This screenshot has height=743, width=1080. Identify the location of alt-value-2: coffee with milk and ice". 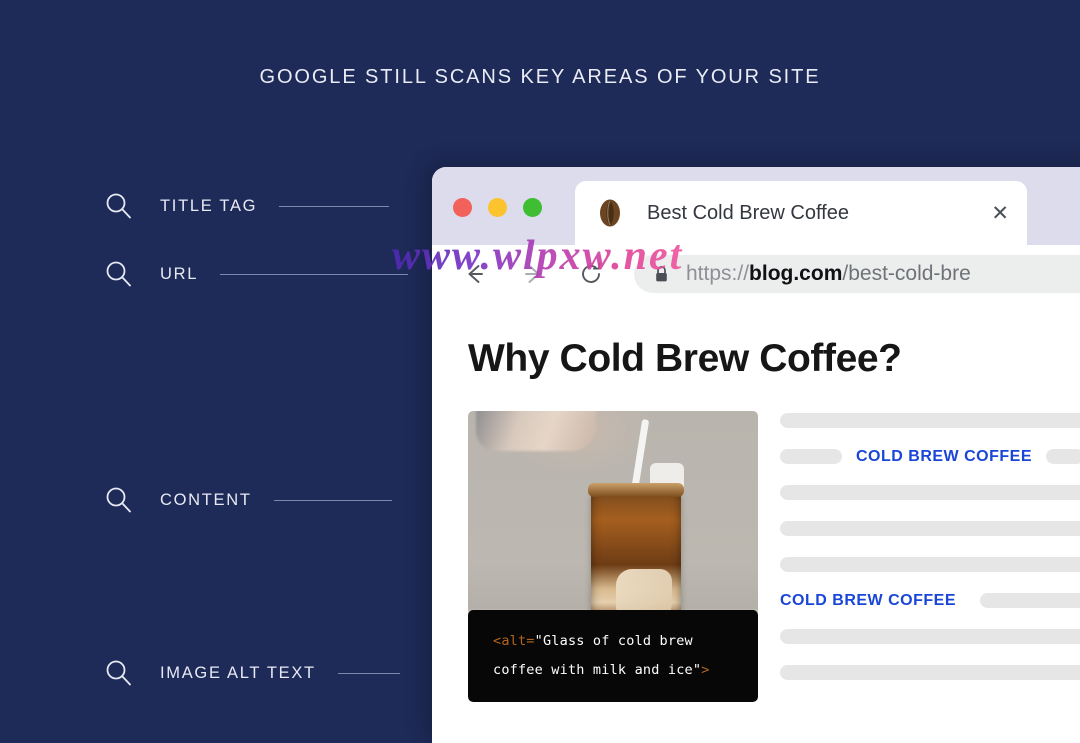
(597, 670).